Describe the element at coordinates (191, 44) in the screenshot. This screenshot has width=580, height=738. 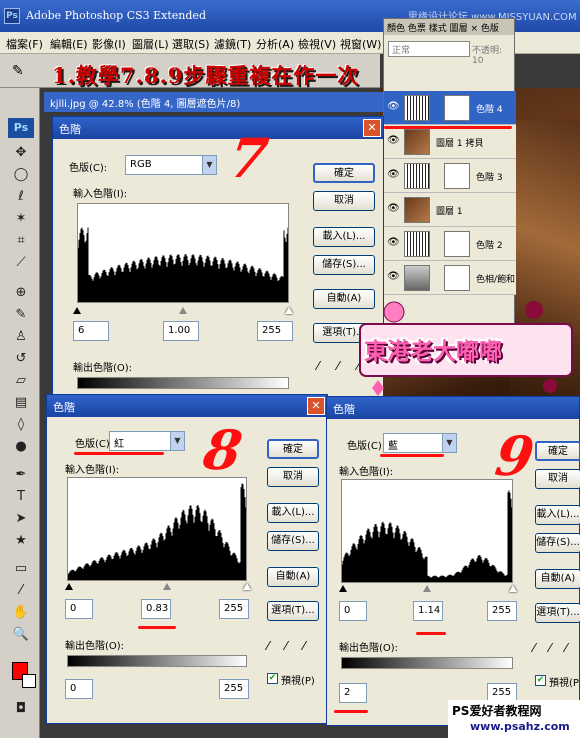
I see `menu-select: 選取(S)` at that location.